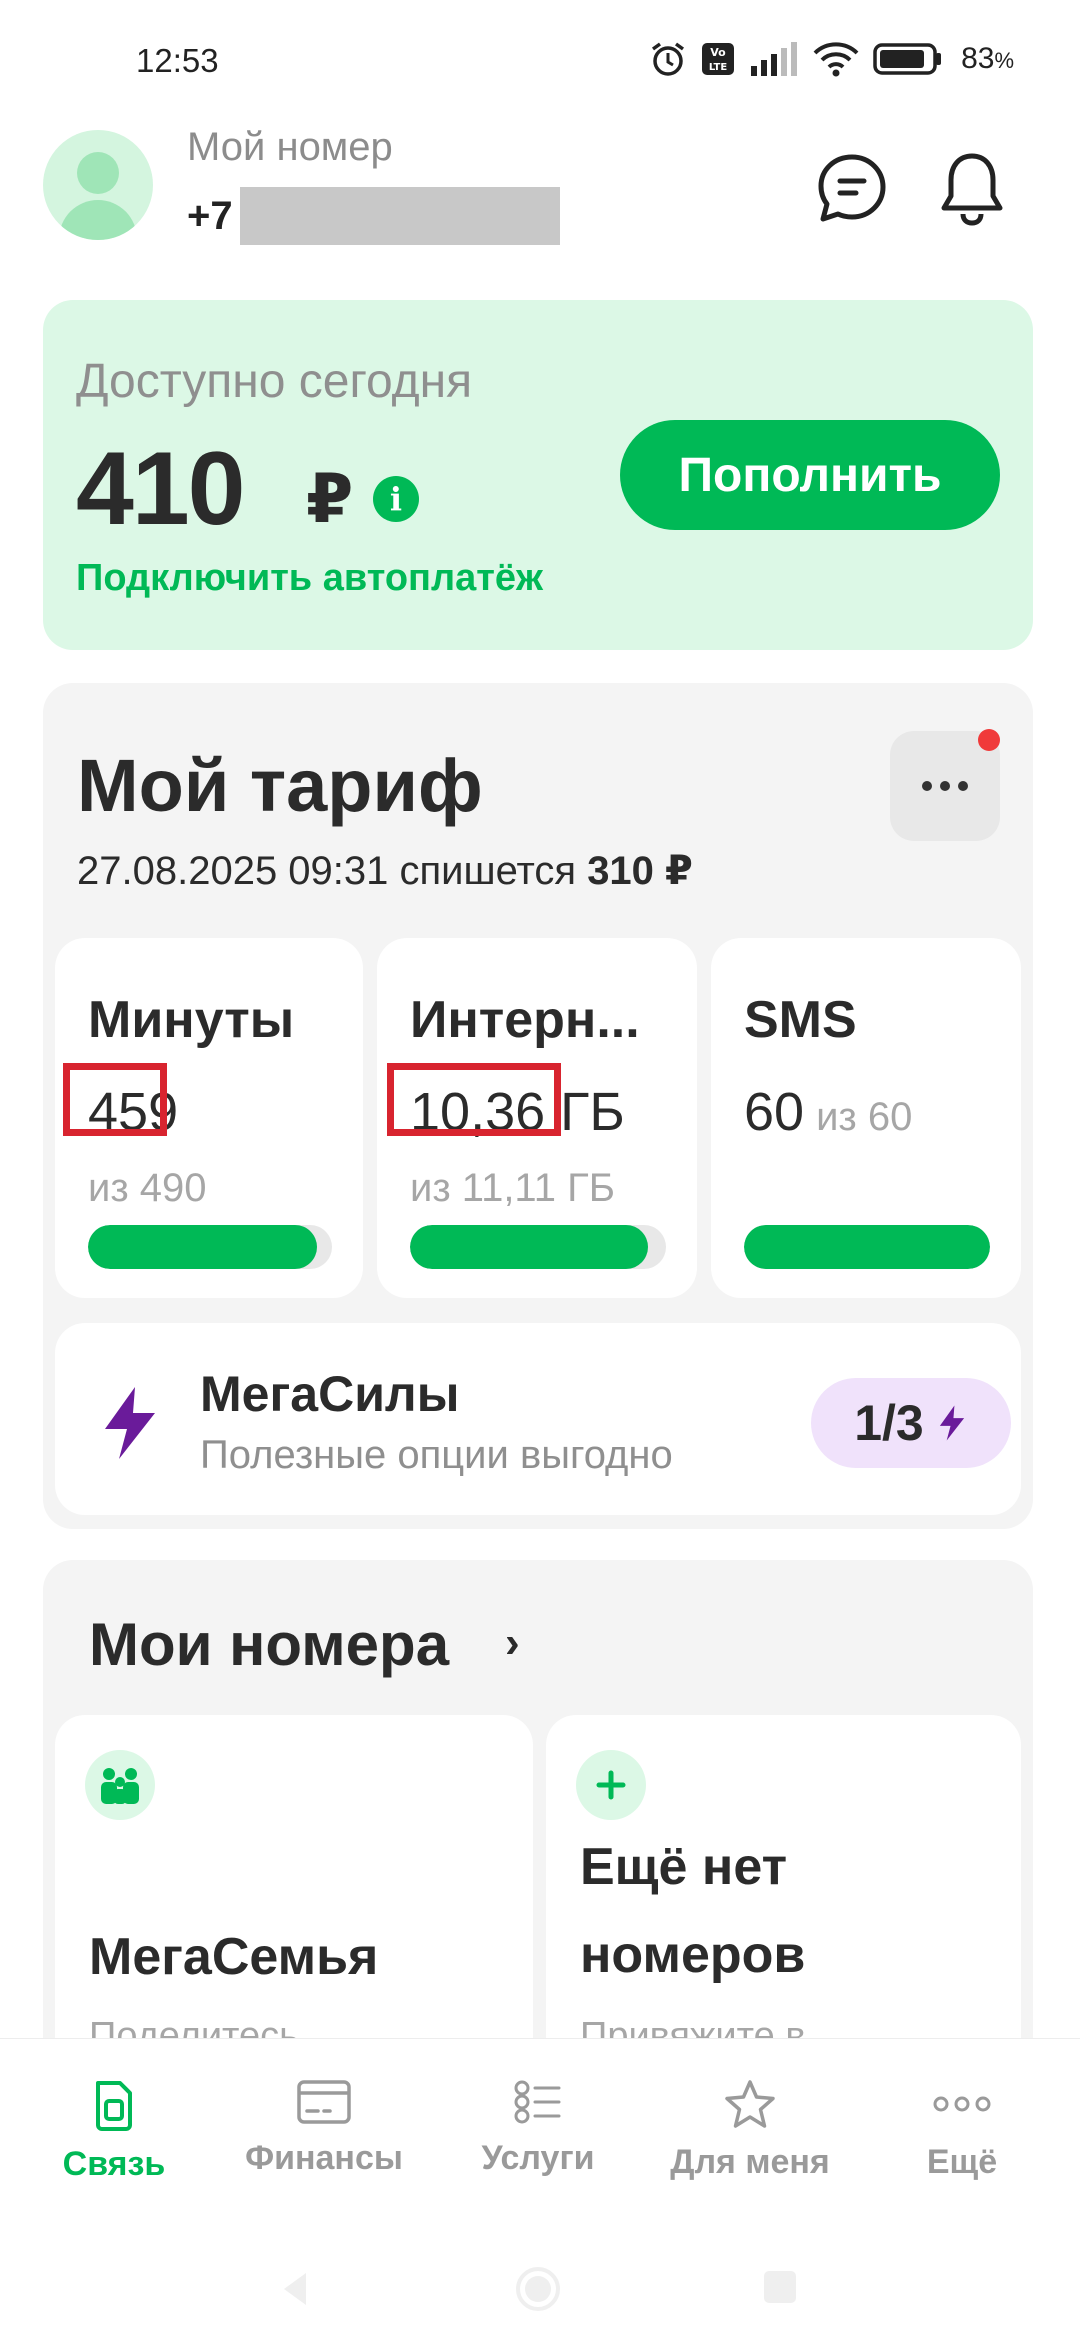 The image size is (1080, 2340). Describe the element at coordinates (693, 1955) in the screenshot. I see `tile-title: номеров` at that location.